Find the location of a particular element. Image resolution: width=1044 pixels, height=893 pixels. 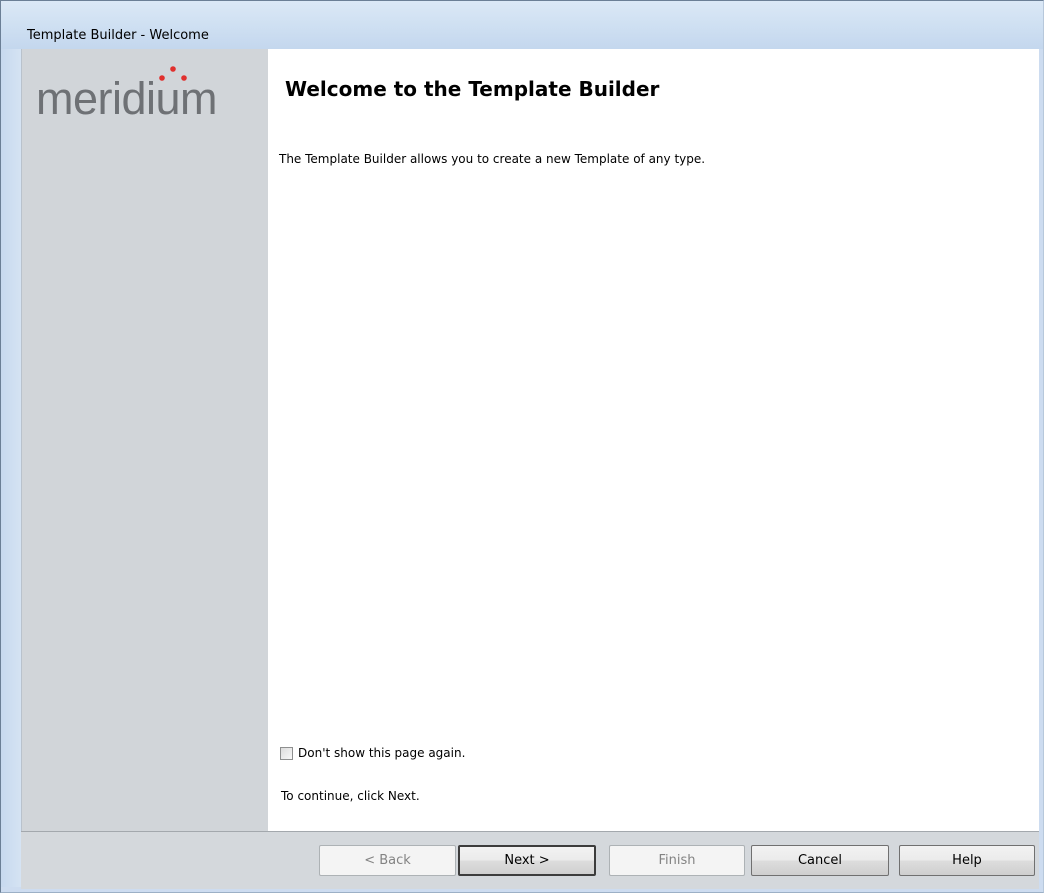

dont-show-again-label: Don't show this page again. is located at coordinates (381, 753).